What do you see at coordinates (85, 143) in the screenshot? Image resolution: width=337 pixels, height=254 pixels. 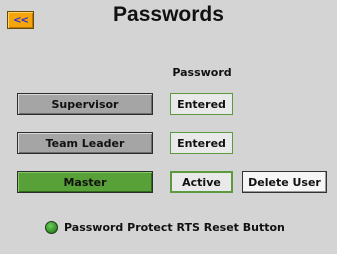 I see `team-leader-button: Team Leader` at bounding box center [85, 143].